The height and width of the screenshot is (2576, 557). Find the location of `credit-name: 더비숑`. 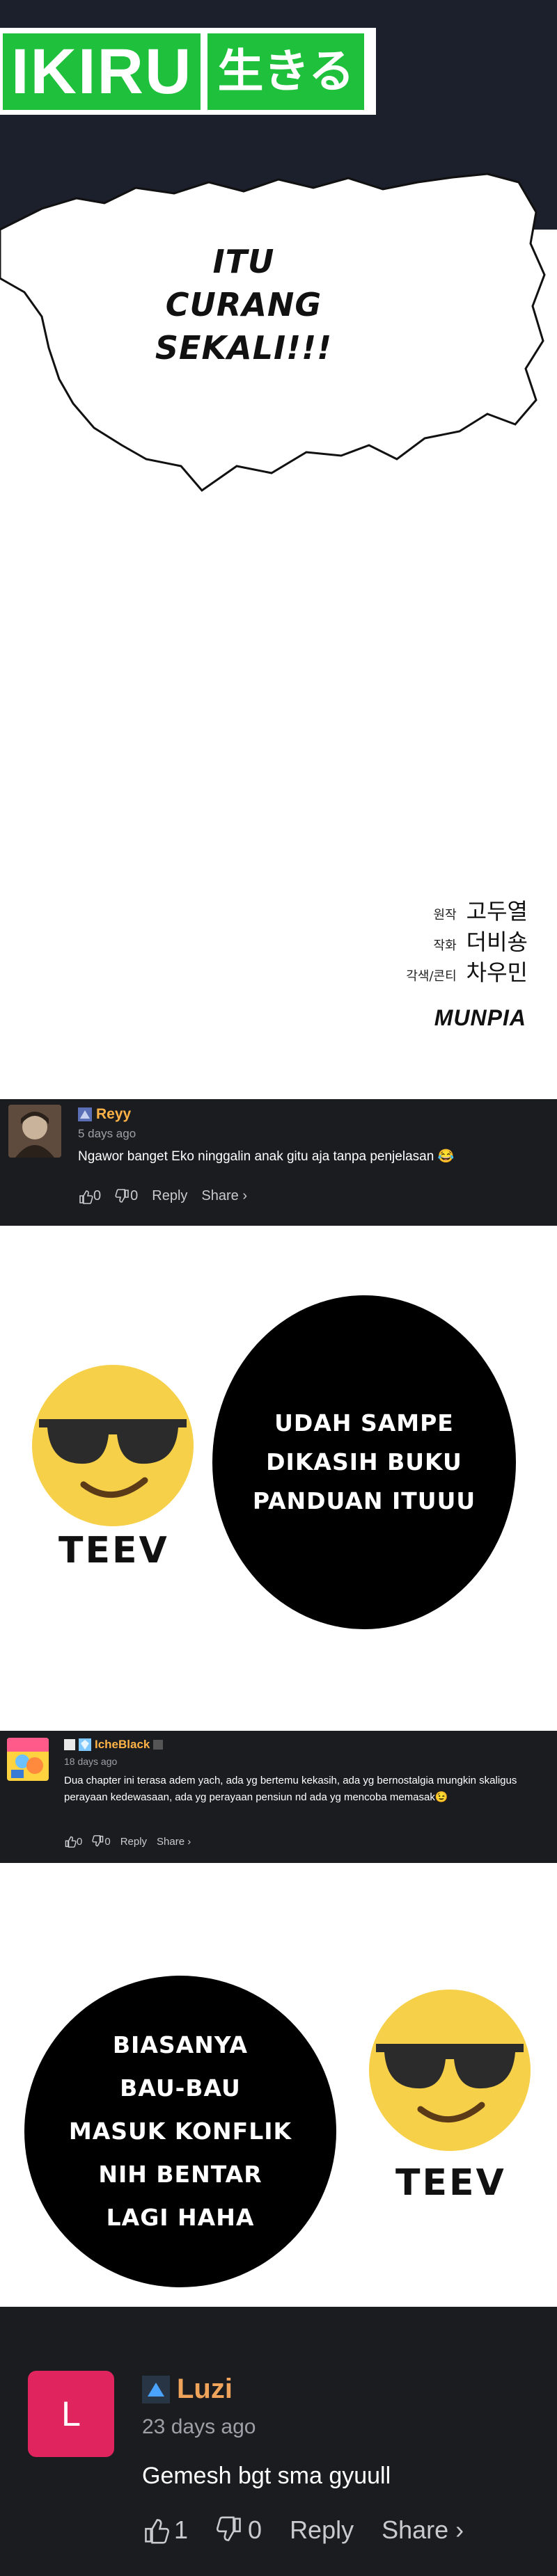

credit-name: 더비숑 is located at coordinates (497, 942).